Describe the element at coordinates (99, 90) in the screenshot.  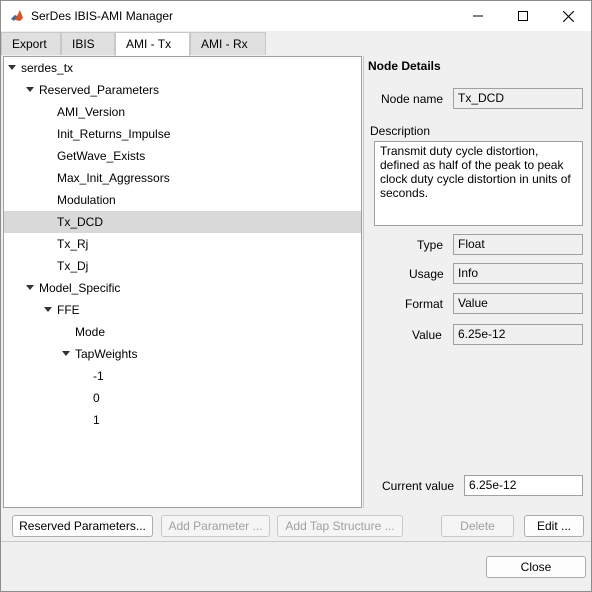
I see `tree-node-label: Reserved_Parameters` at that location.